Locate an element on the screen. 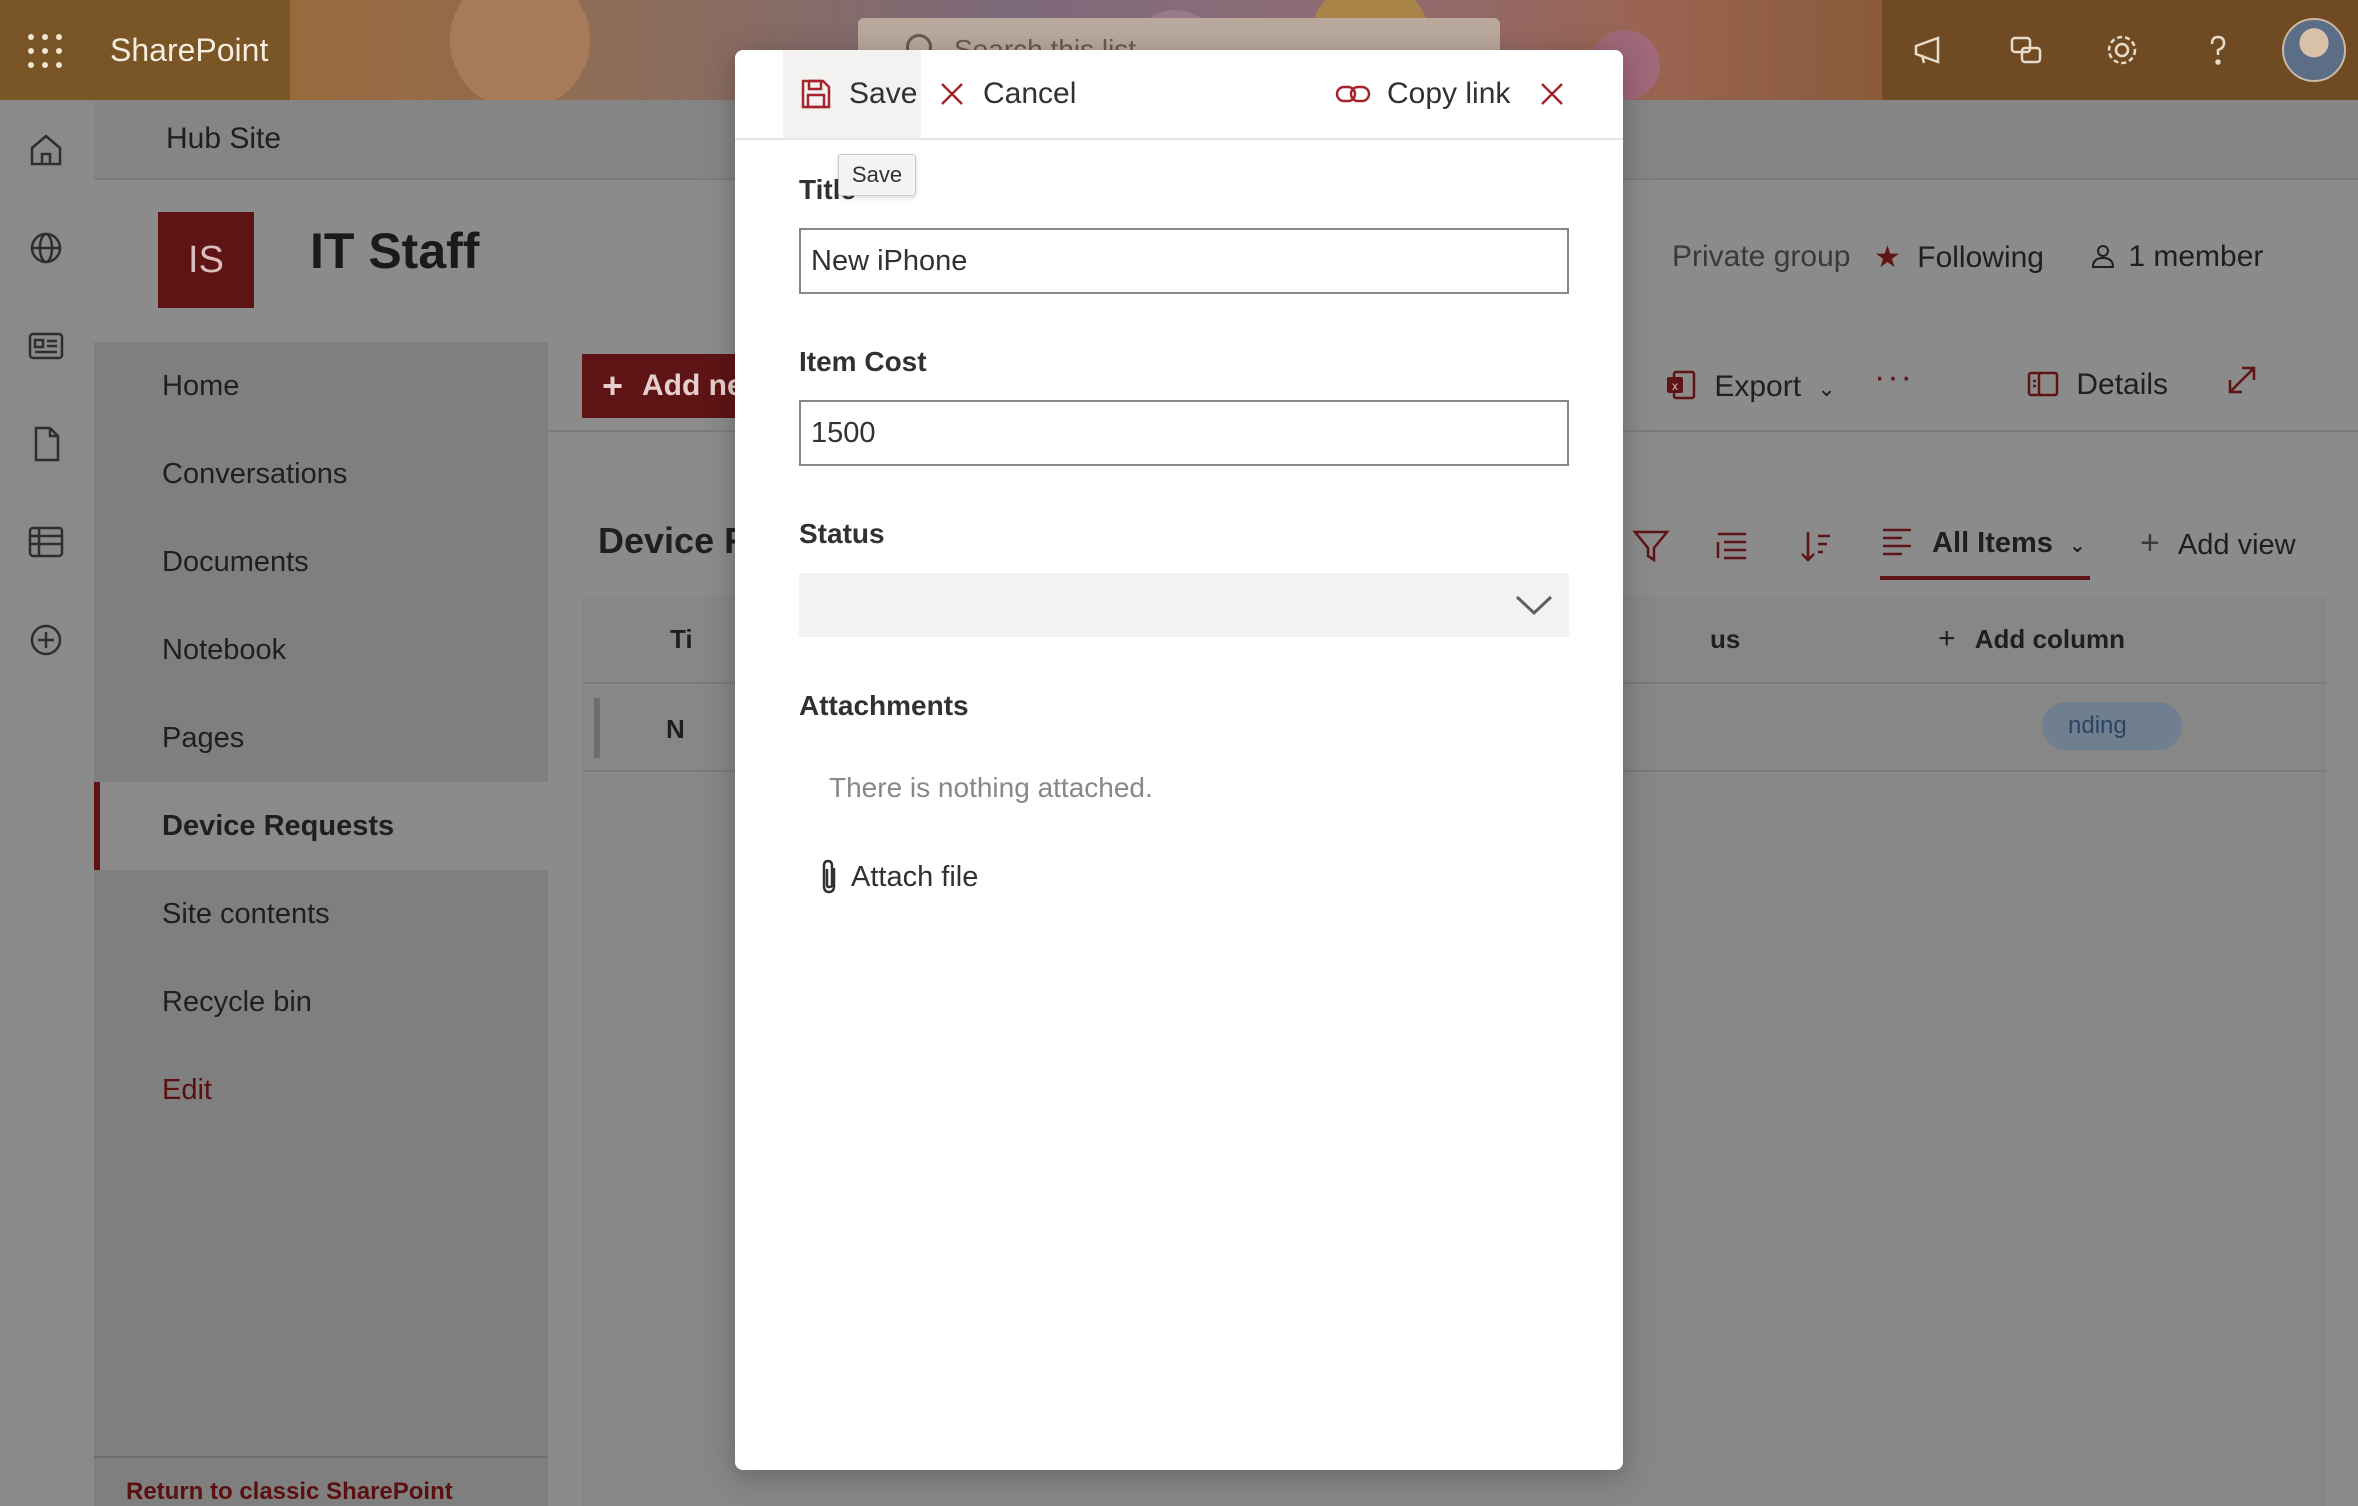  help-icon is located at coordinates (2218, 50).